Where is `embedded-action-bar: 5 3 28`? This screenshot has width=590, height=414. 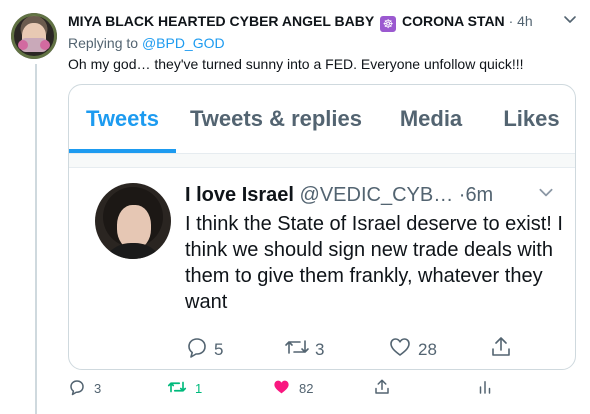 embedded-action-bar: 5 3 28 is located at coordinates (322, 349).